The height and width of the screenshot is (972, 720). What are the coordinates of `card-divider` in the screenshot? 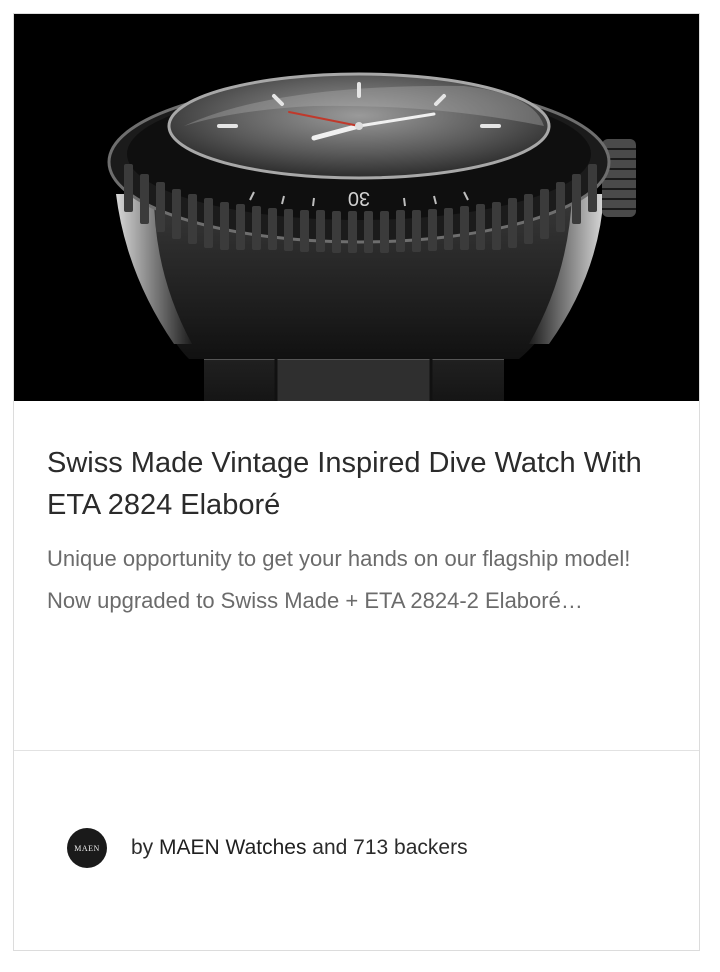 It's located at (356, 750).